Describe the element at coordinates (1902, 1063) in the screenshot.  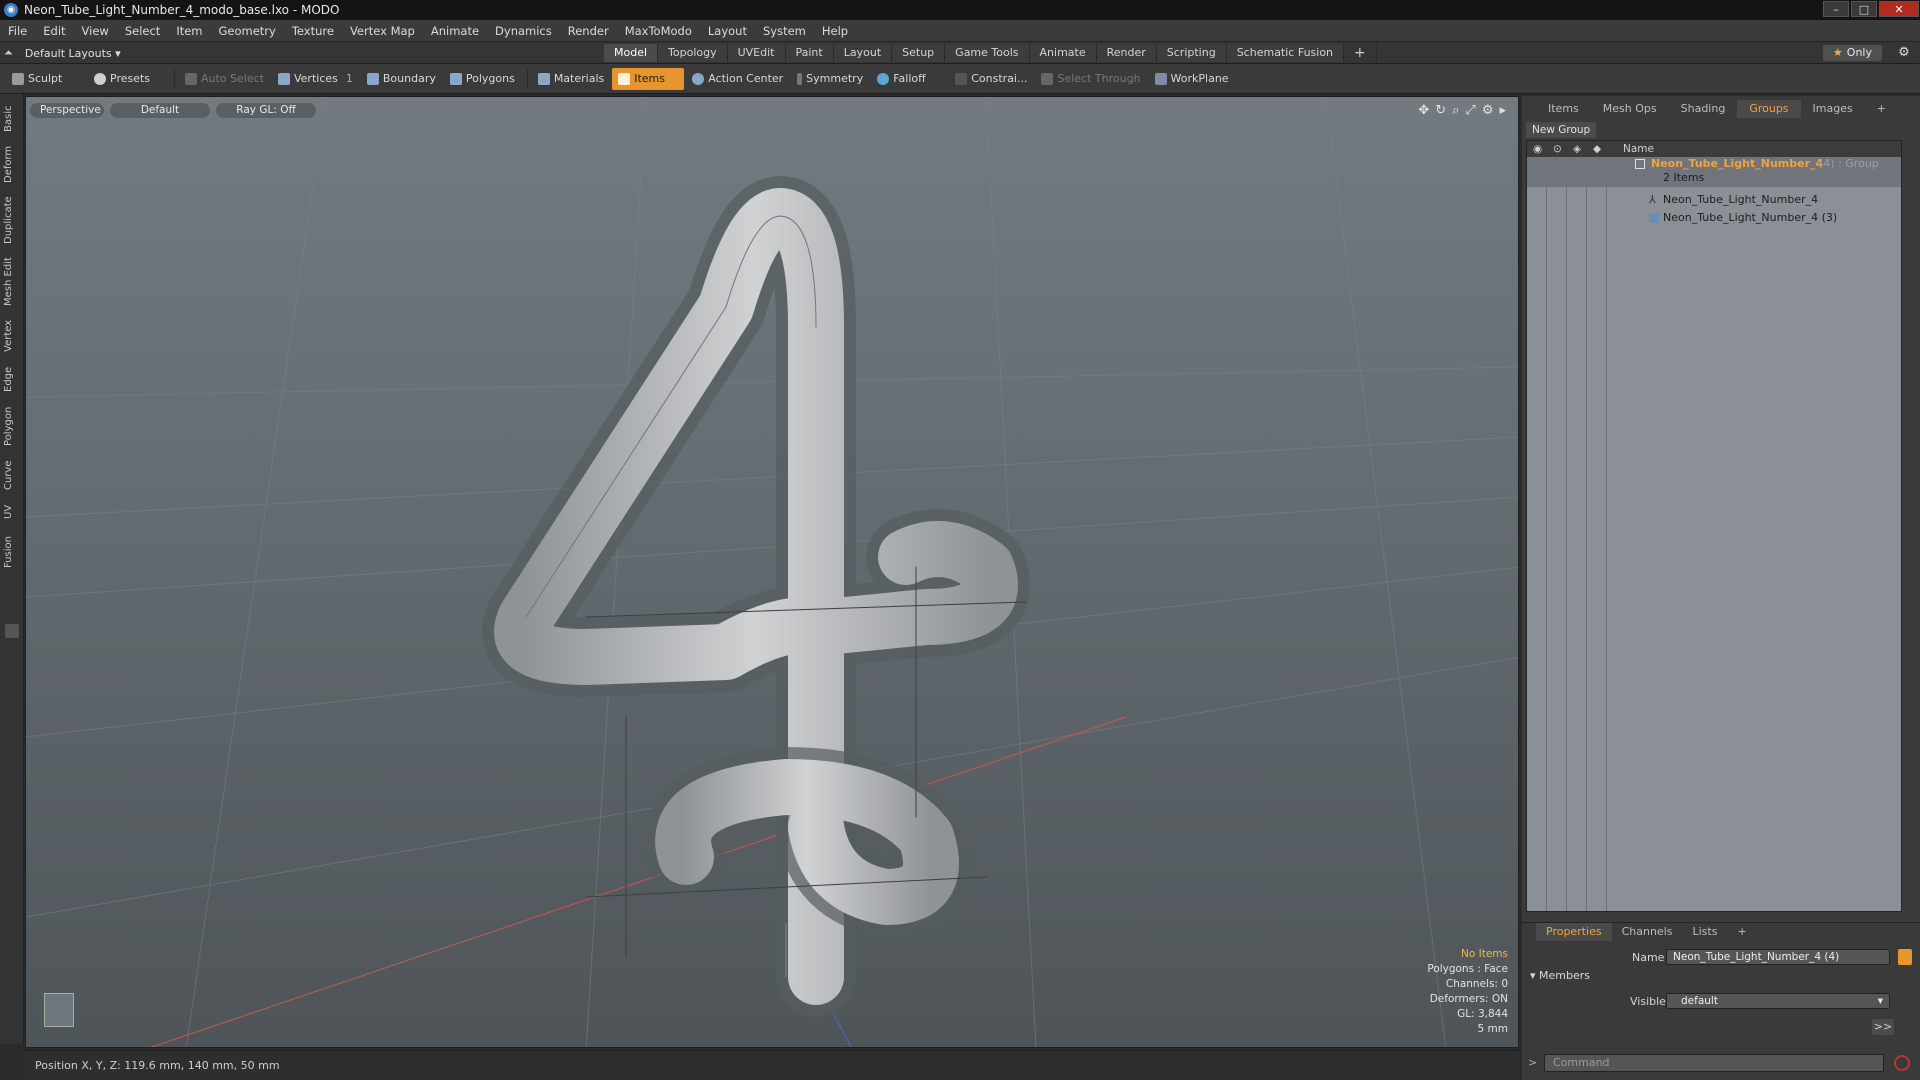
I see `command-stop-icon` at that location.